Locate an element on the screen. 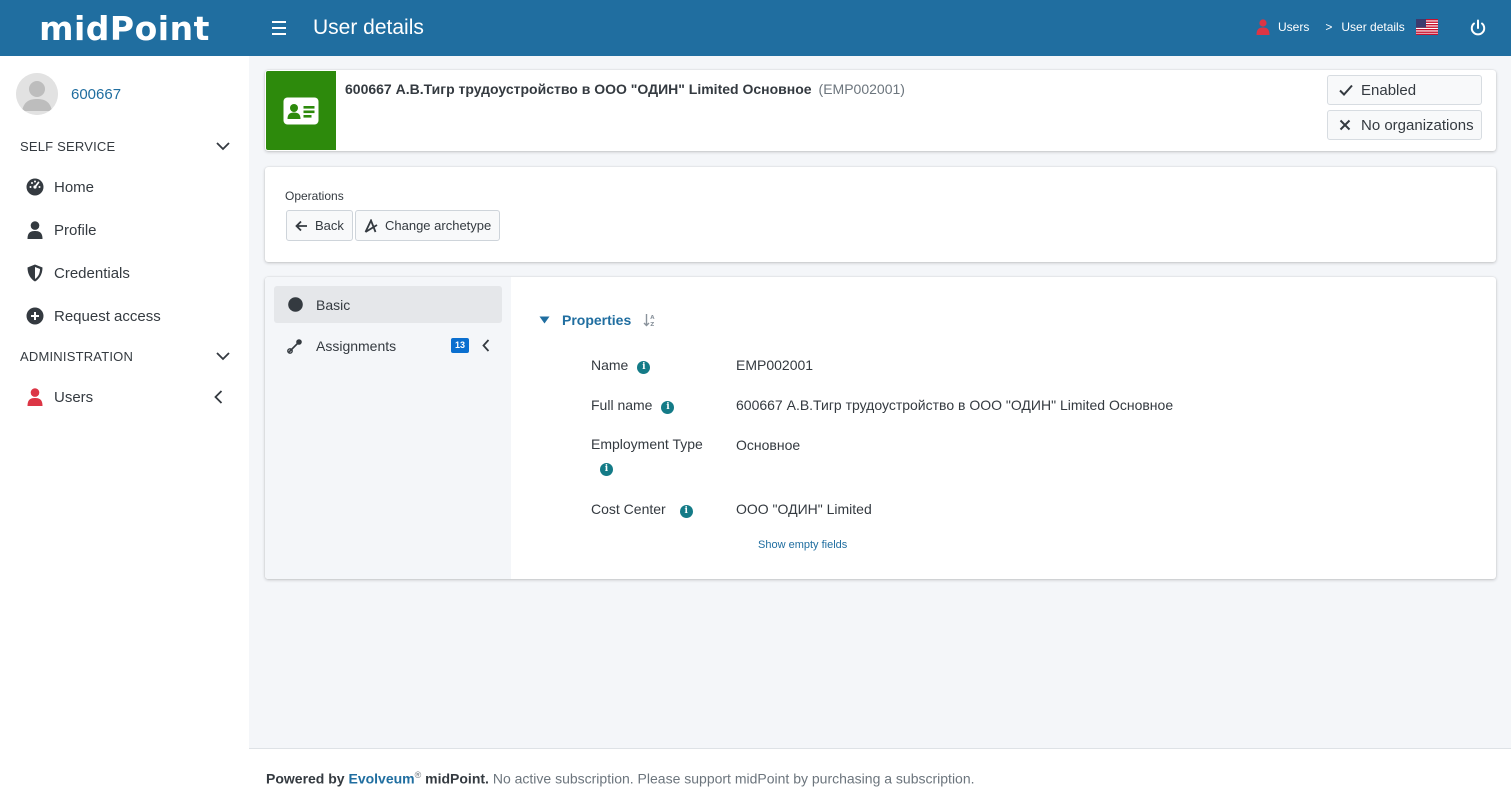 The image size is (1511, 805). assignments-count-badge: 13 is located at coordinates (460, 345).